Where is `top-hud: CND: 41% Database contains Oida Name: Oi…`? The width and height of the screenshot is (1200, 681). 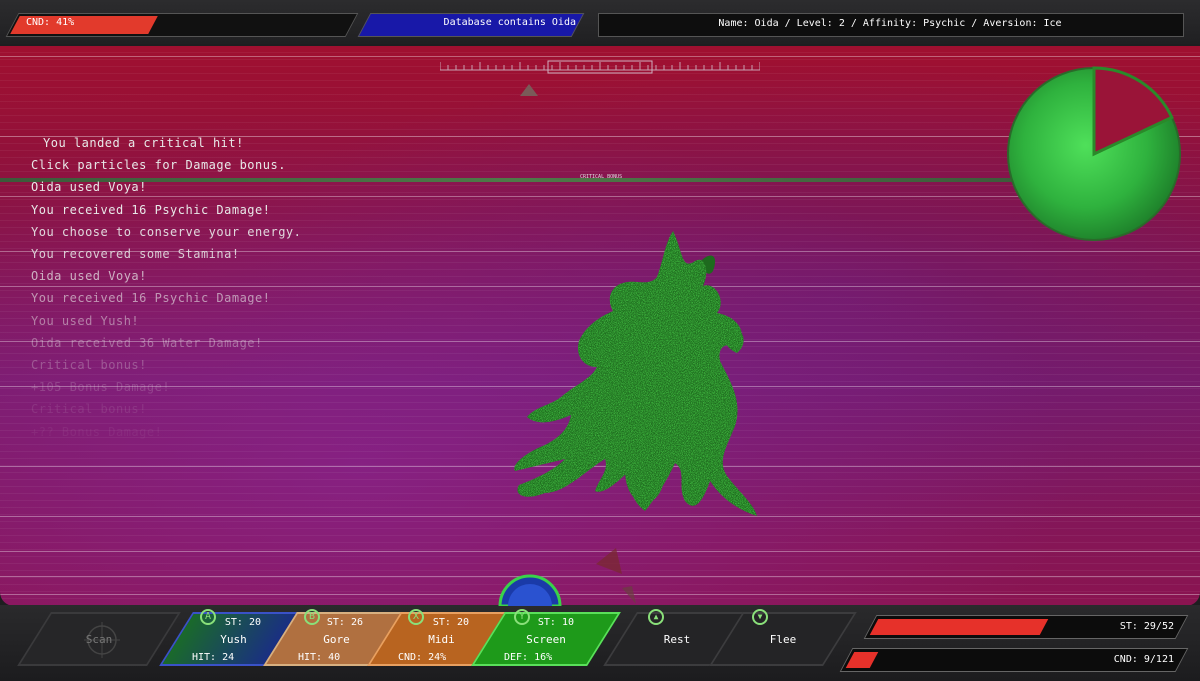
top-hud: CND: 41% Database contains Oida Name: Oi… is located at coordinates (600, 22).